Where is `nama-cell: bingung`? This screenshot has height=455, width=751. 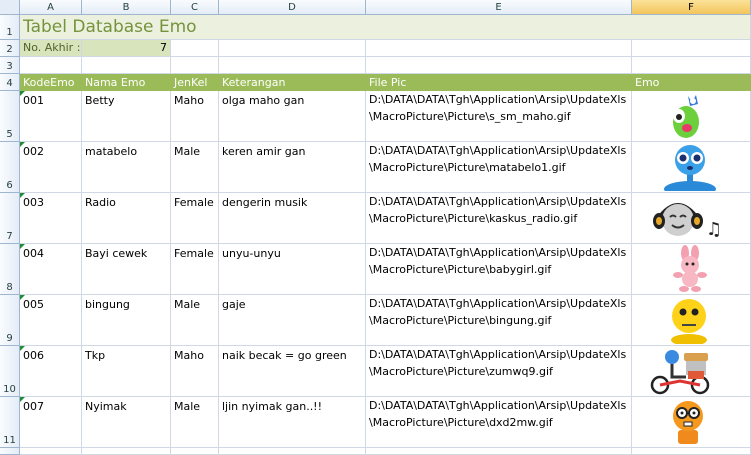 nama-cell: bingung is located at coordinates (126, 320).